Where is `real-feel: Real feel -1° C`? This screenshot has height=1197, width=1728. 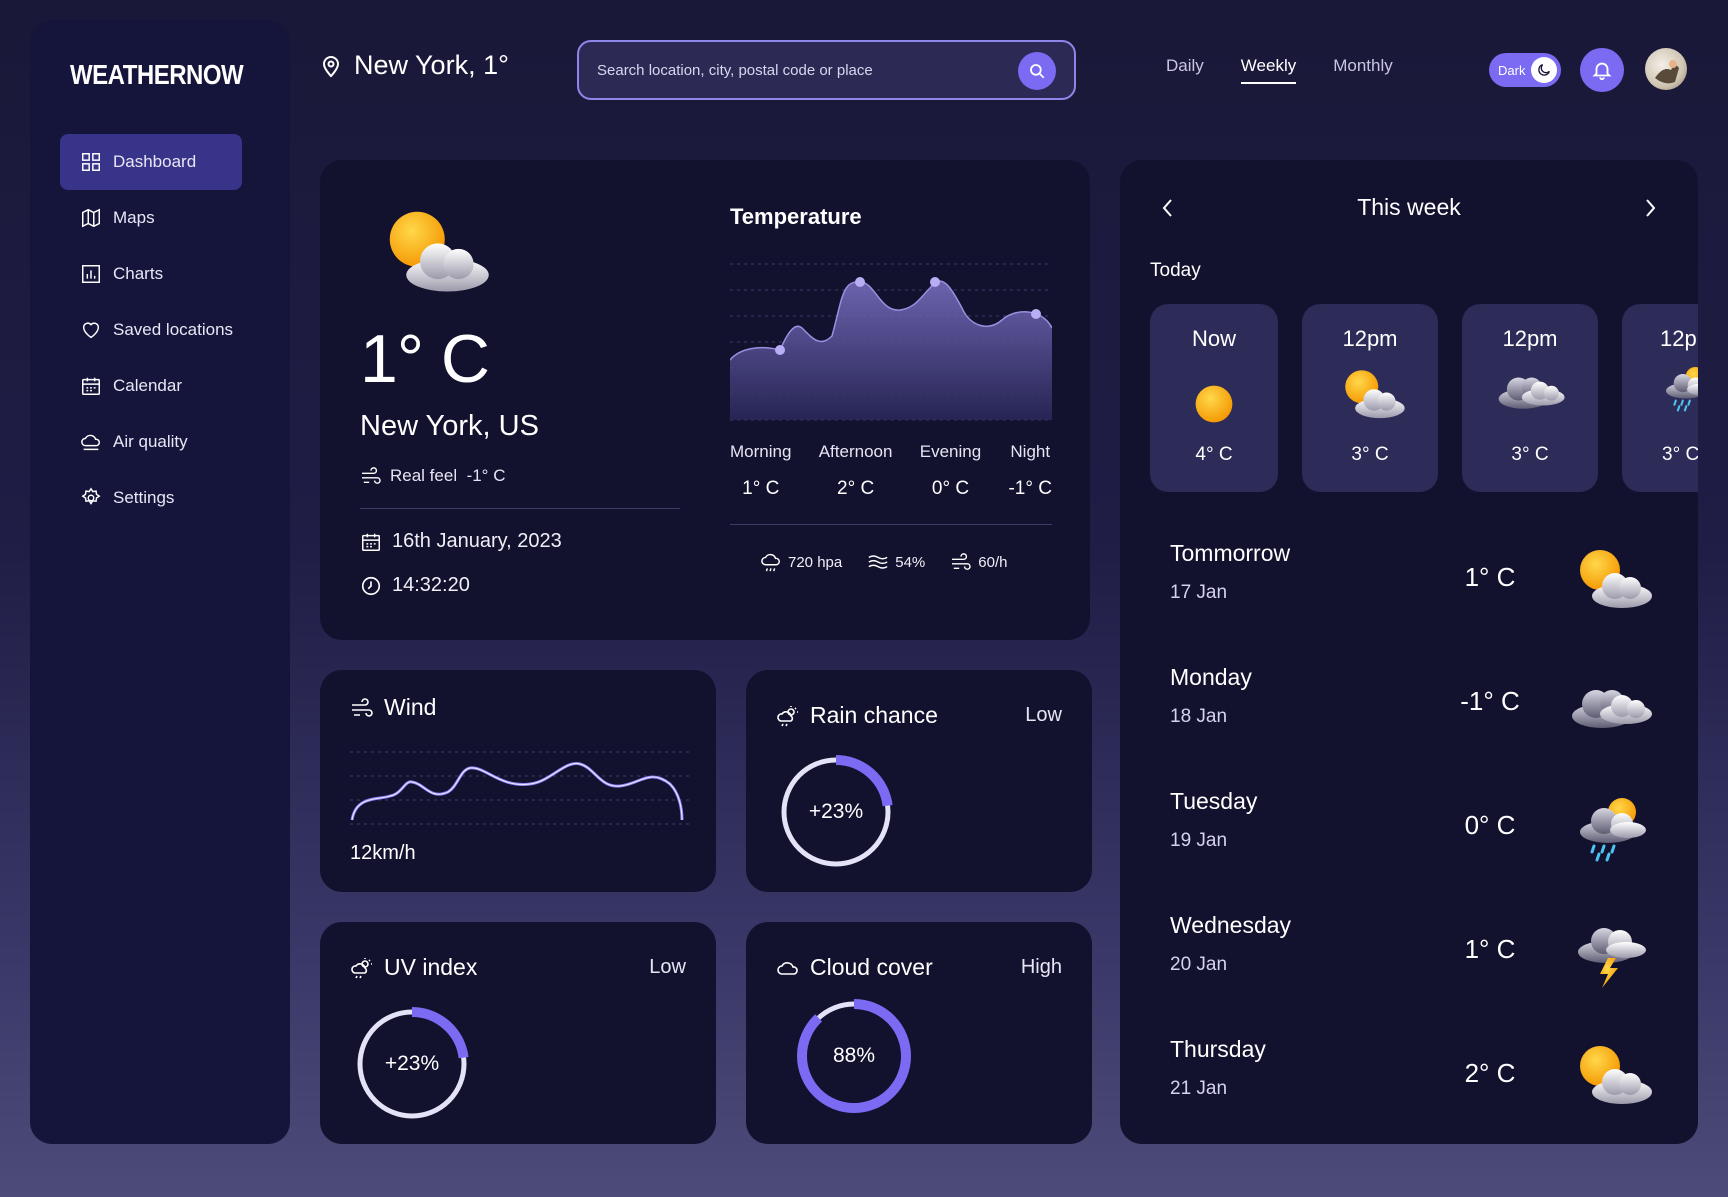
real-feel: Real feel -1° C is located at coordinates (432, 476).